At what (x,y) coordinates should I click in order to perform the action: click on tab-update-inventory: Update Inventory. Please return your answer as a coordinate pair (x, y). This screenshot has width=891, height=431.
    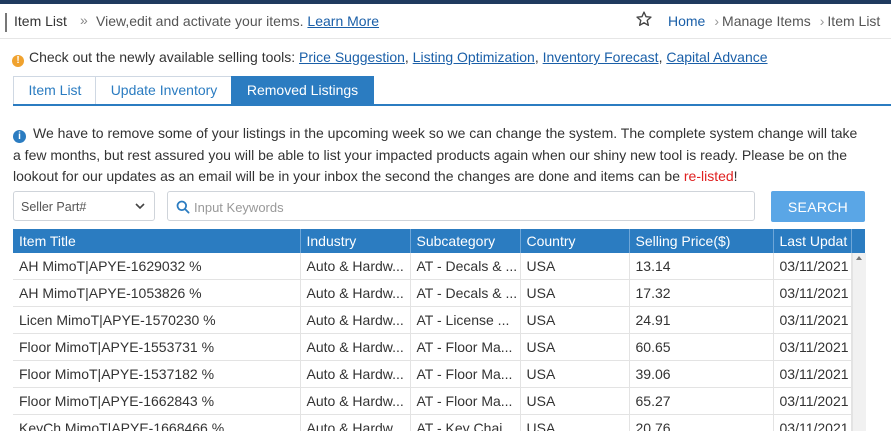
    Looking at the image, I should click on (164, 90).